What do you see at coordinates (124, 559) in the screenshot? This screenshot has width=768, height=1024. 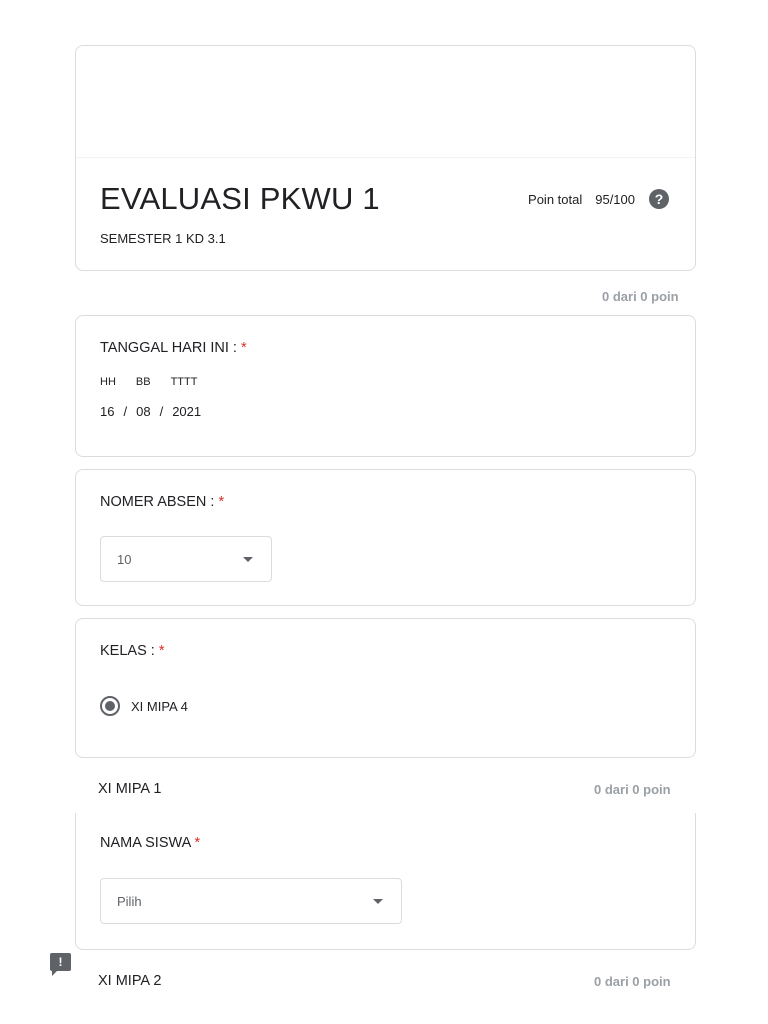 I see `dropdown-value: 10` at bounding box center [124, 559].